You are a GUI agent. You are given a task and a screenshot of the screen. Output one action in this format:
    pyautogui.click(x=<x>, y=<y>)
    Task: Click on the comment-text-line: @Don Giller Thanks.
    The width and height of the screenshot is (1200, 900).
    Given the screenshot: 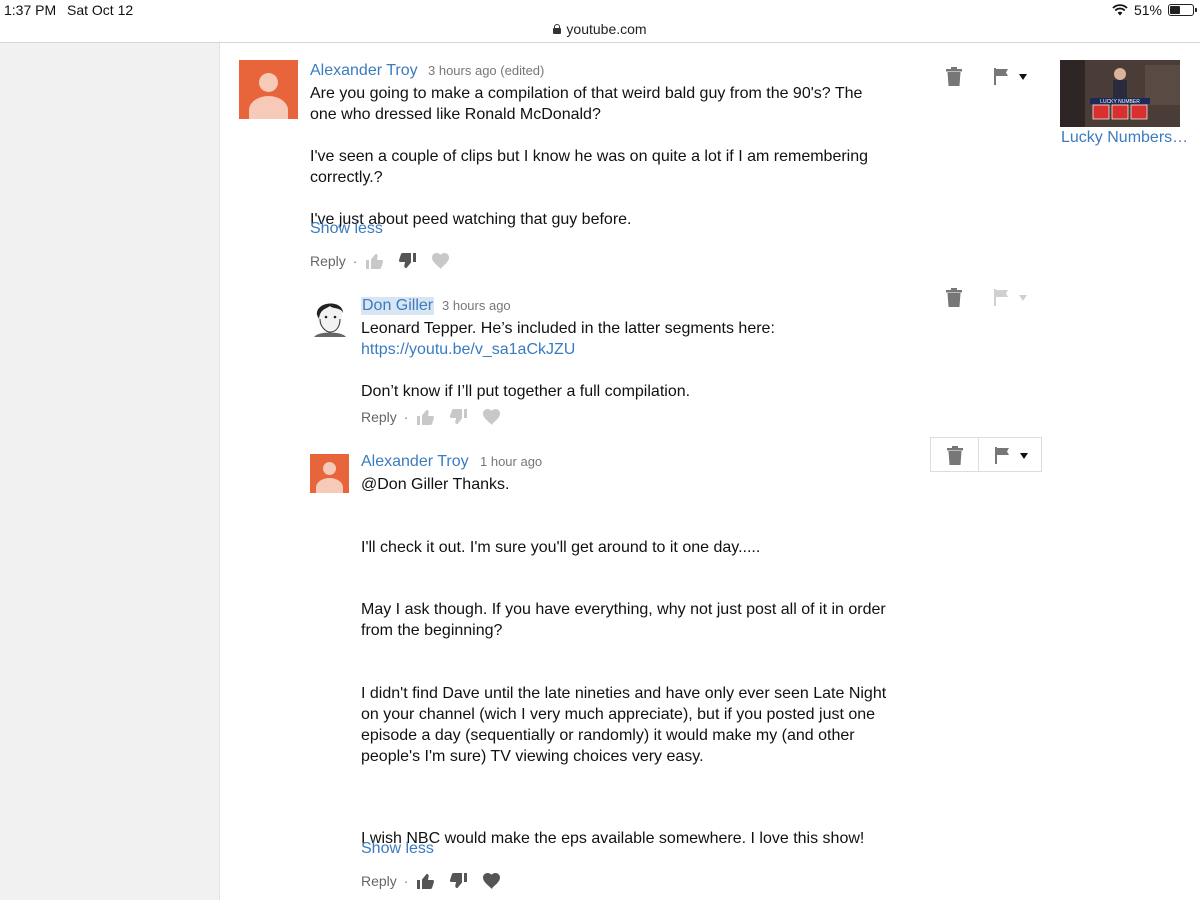 What is the action you would take?
    pyautogui.click(x=435, y=484)
    